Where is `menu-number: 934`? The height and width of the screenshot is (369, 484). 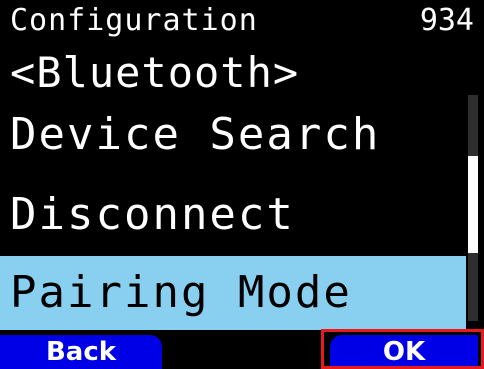
menu-number: 934 is located at coordinates (446, 20).